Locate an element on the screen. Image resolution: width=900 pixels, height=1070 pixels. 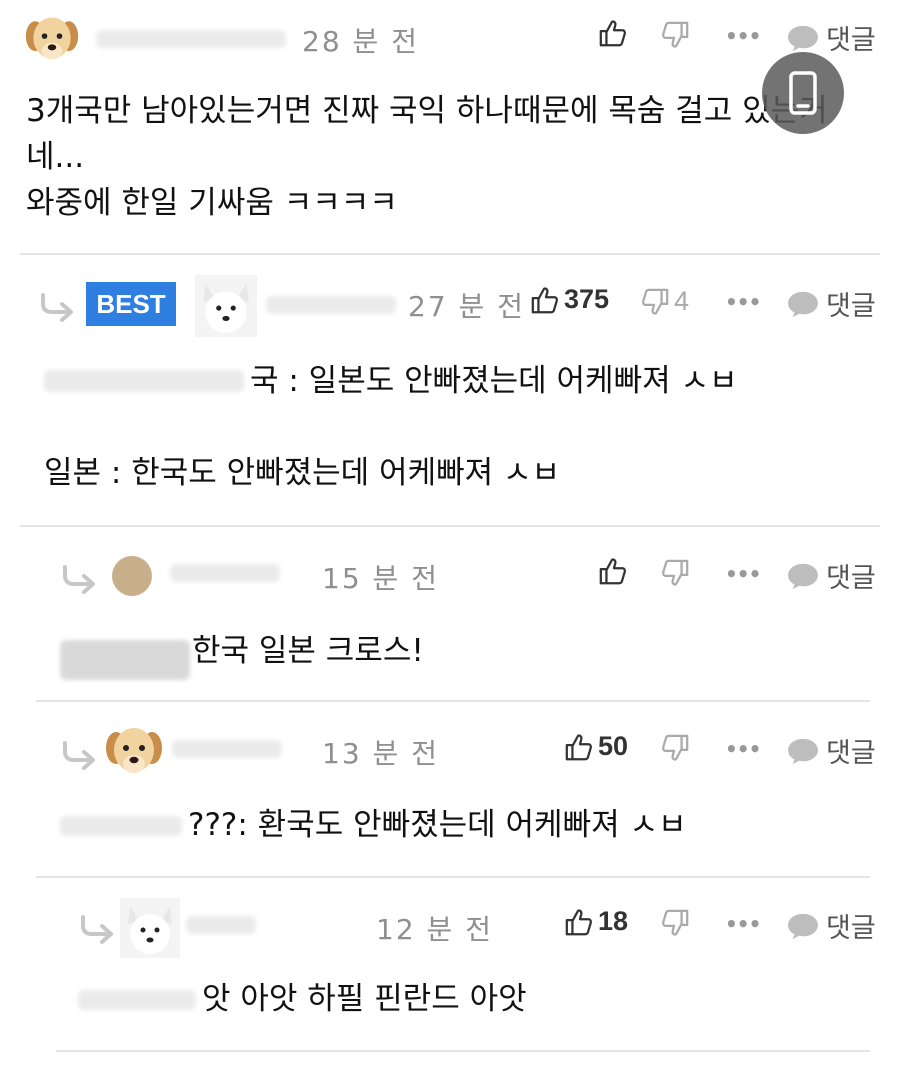
comment-time: 28 분 전 is located at coordinates (360, 41).